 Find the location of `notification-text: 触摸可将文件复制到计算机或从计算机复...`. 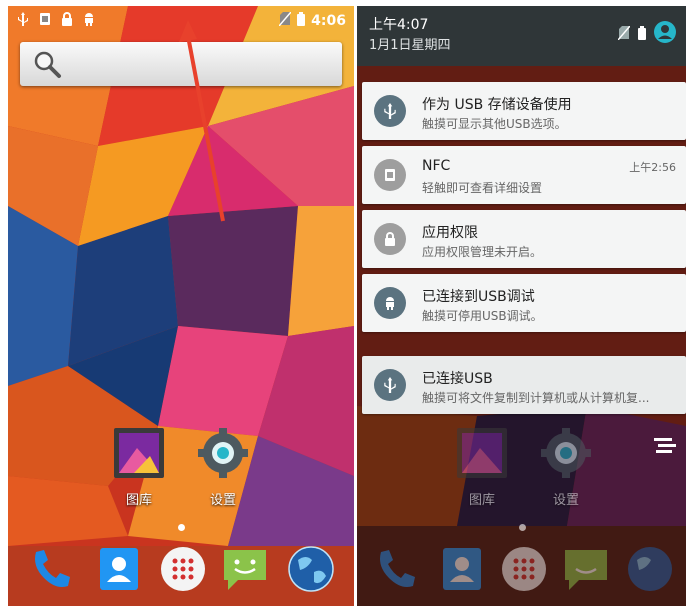

notification-text: 触摸可将文件复制到计算机或从计算机复... is located at coordinates (536, 398).